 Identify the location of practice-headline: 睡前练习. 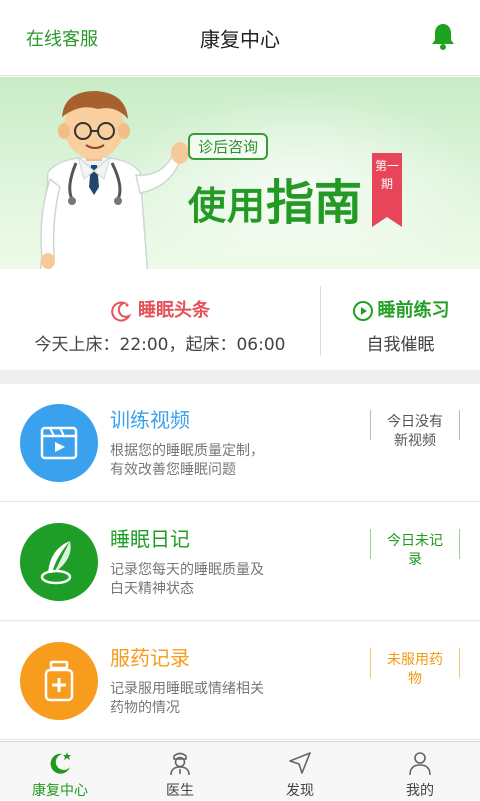
(400, 309).